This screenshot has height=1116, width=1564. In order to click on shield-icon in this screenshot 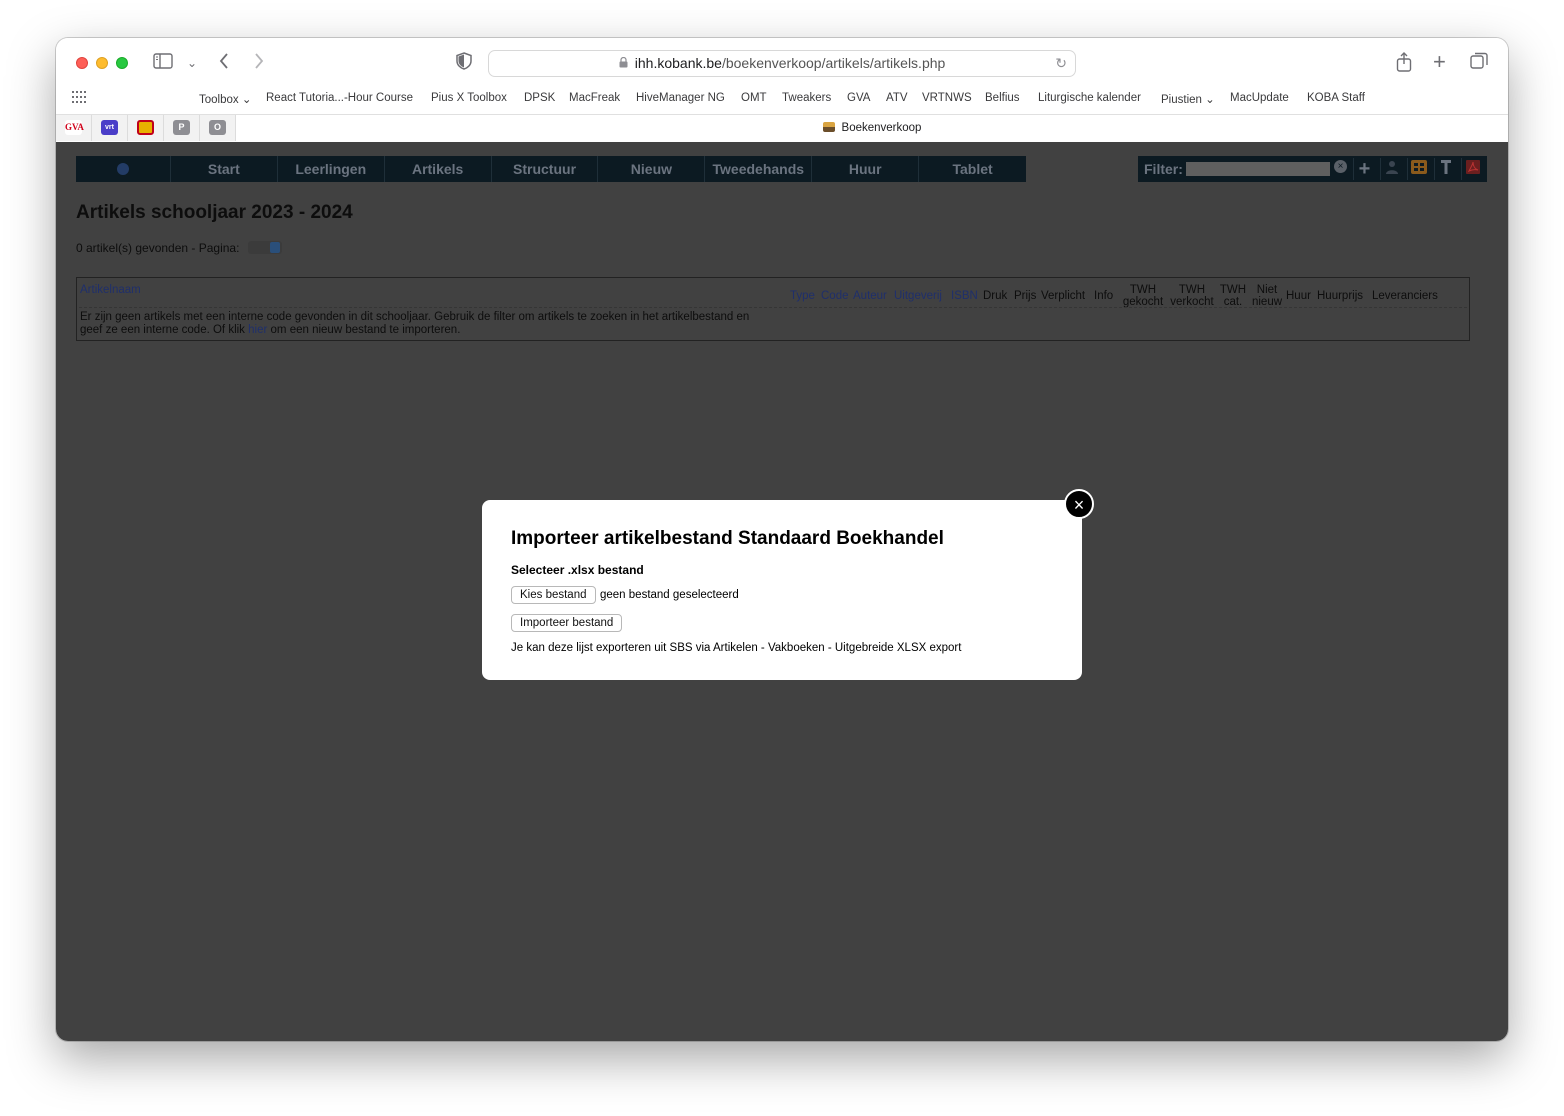, I will do `click(464, 63)`.